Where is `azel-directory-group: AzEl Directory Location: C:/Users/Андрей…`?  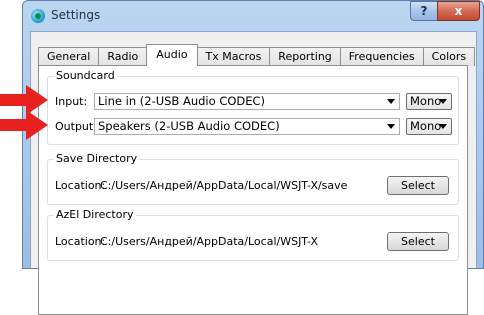
azel-directory-group: AzEl Directory Location: C:/Users/Андрей… is located at coordinates (253, 234).